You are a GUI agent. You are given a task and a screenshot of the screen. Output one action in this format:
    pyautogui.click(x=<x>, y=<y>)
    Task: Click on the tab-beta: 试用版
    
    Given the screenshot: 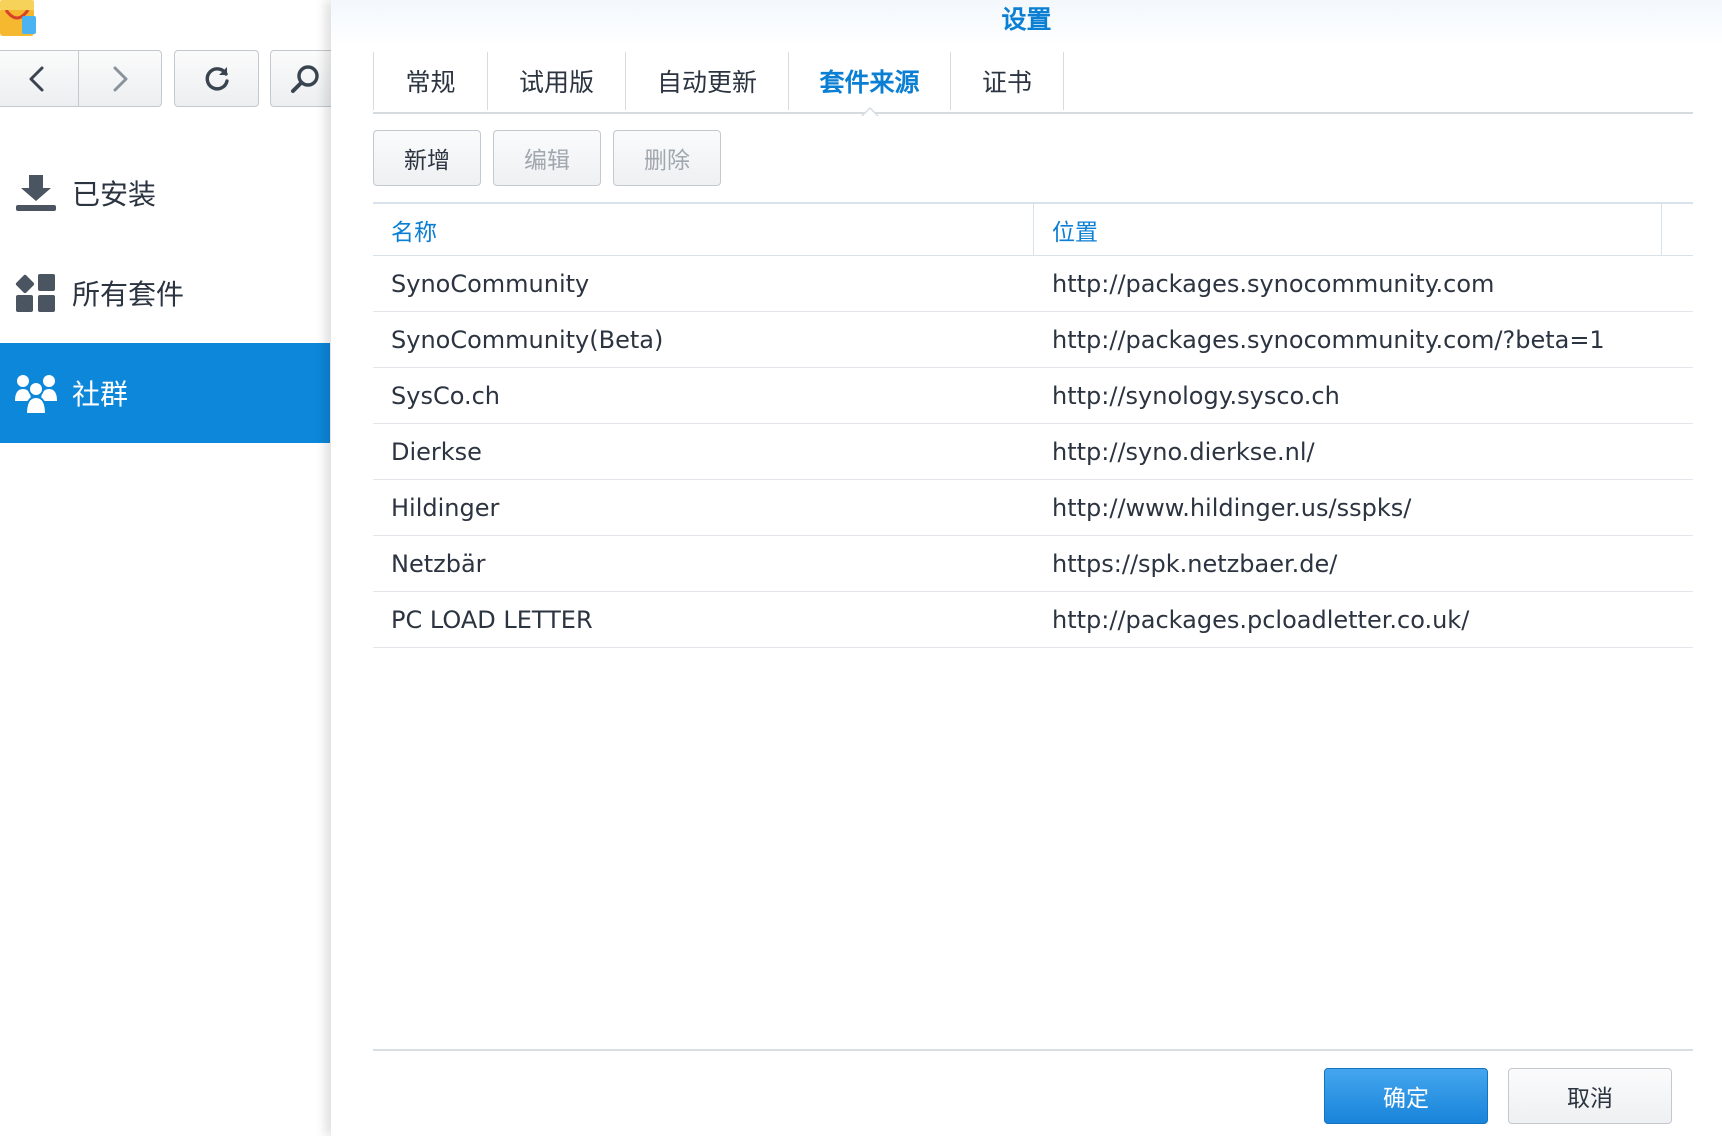 What is the action you would take?
    pyautogui.click(x=556, y=81)
    